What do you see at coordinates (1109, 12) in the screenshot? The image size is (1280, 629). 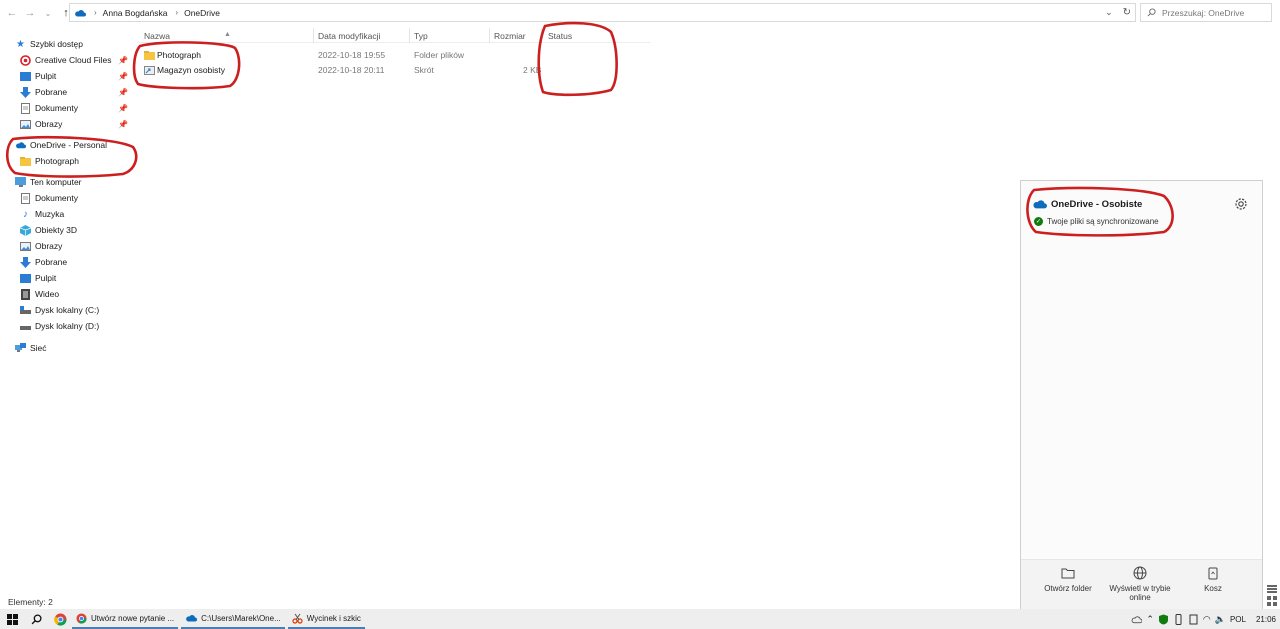 I see `address-dropdown-icon: ⌄` at bounding box center [1109, 12].